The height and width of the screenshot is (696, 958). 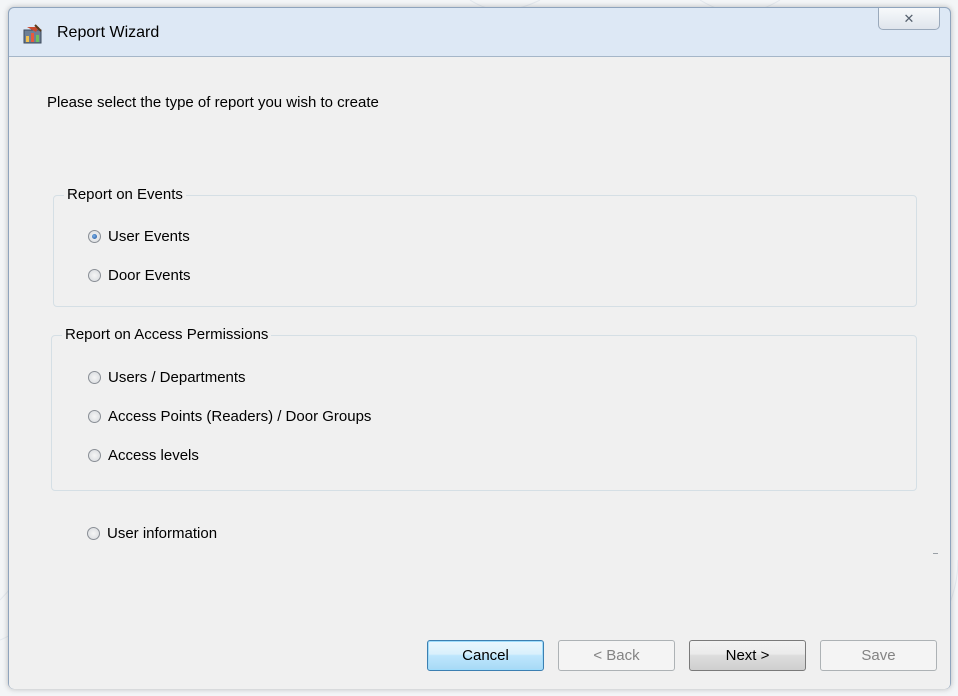 What do you see at coordinates (153, 455) in the screenshot?
I see `radio-label: Access levels` at bounding box center [153, 455].